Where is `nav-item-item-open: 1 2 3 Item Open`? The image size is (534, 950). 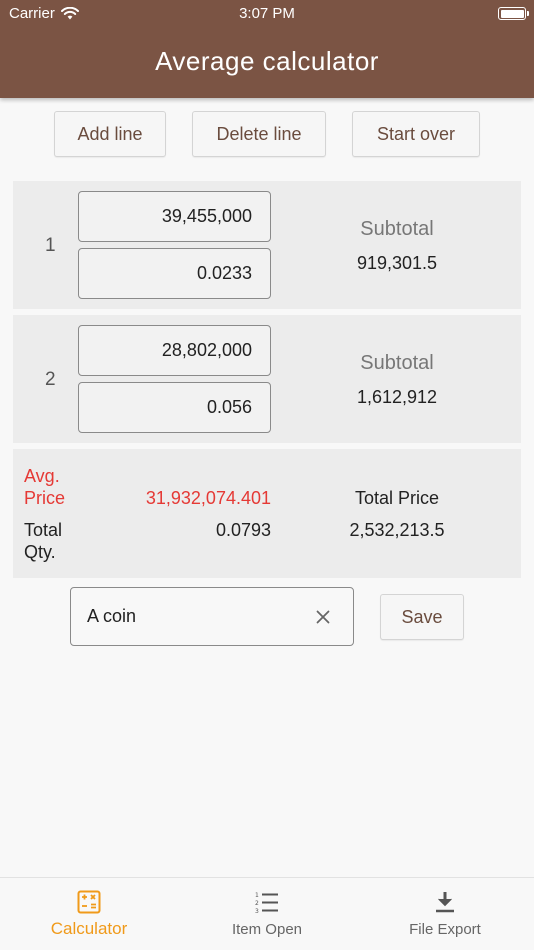 nav-item-item-open: 1 2 3 Item Open is located at coordinates (267, 914).